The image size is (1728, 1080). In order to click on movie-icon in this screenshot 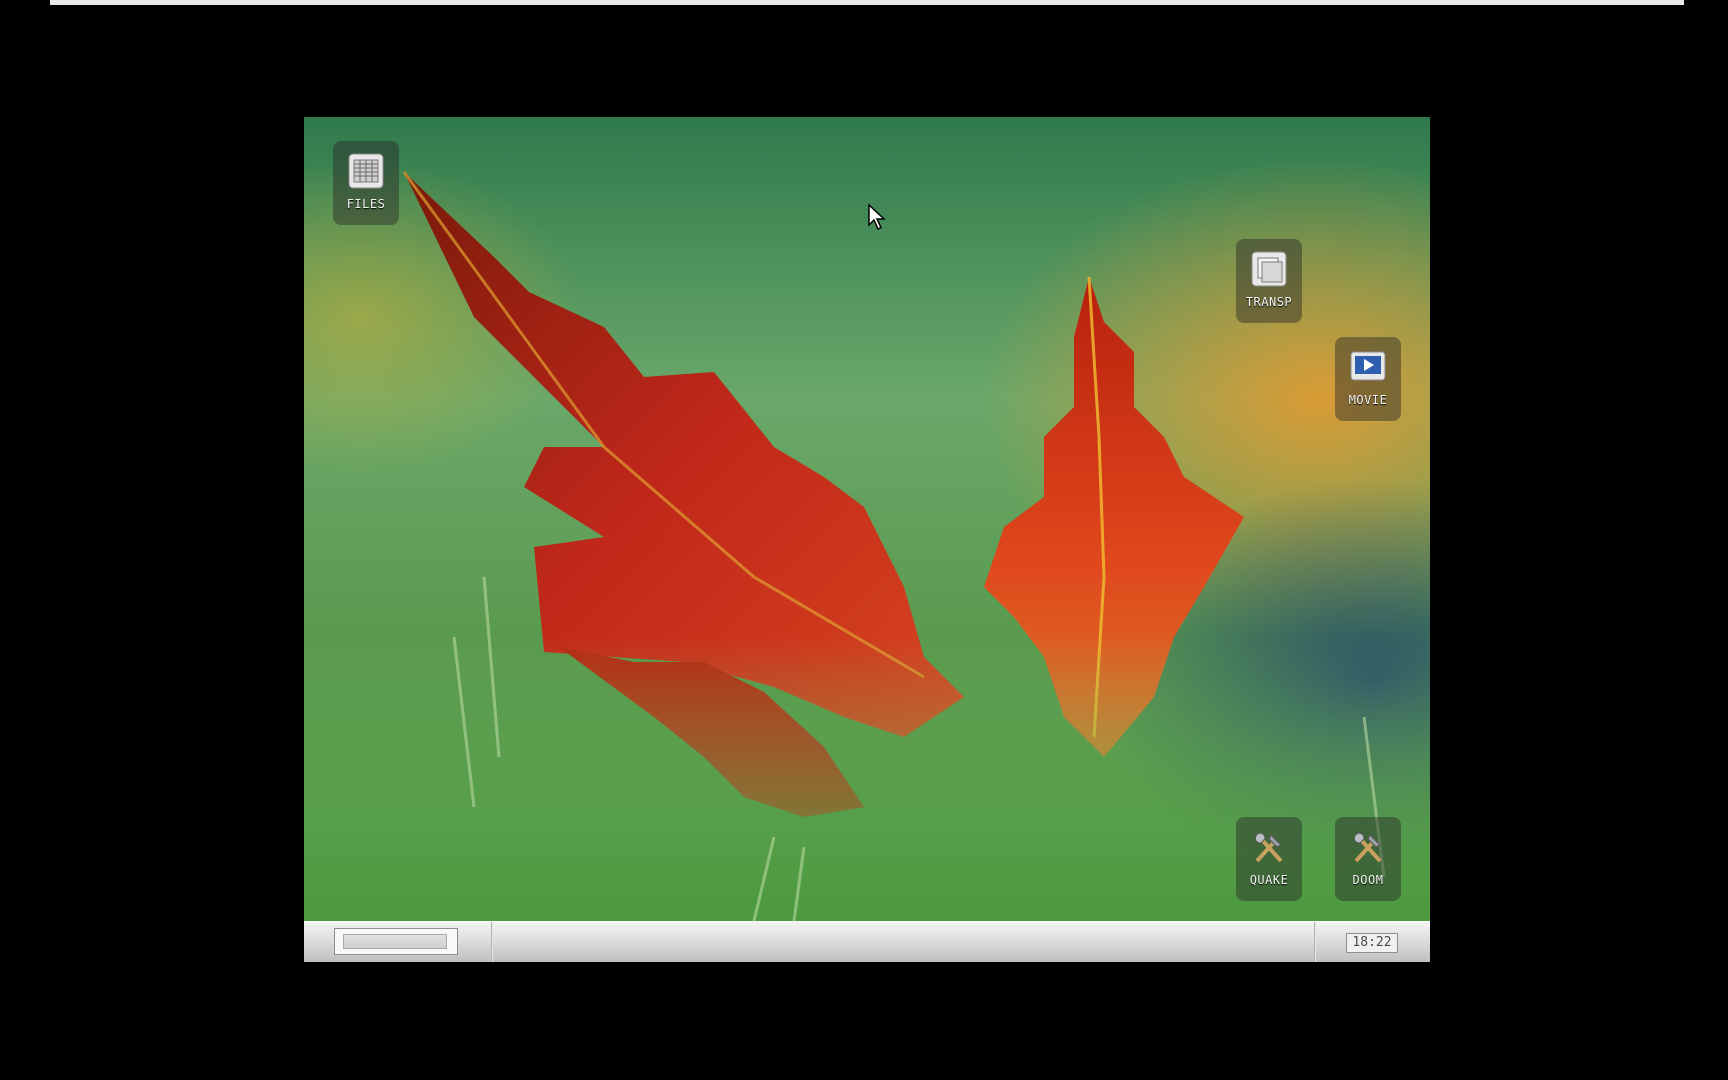, I will do `click(1368, 367)`.